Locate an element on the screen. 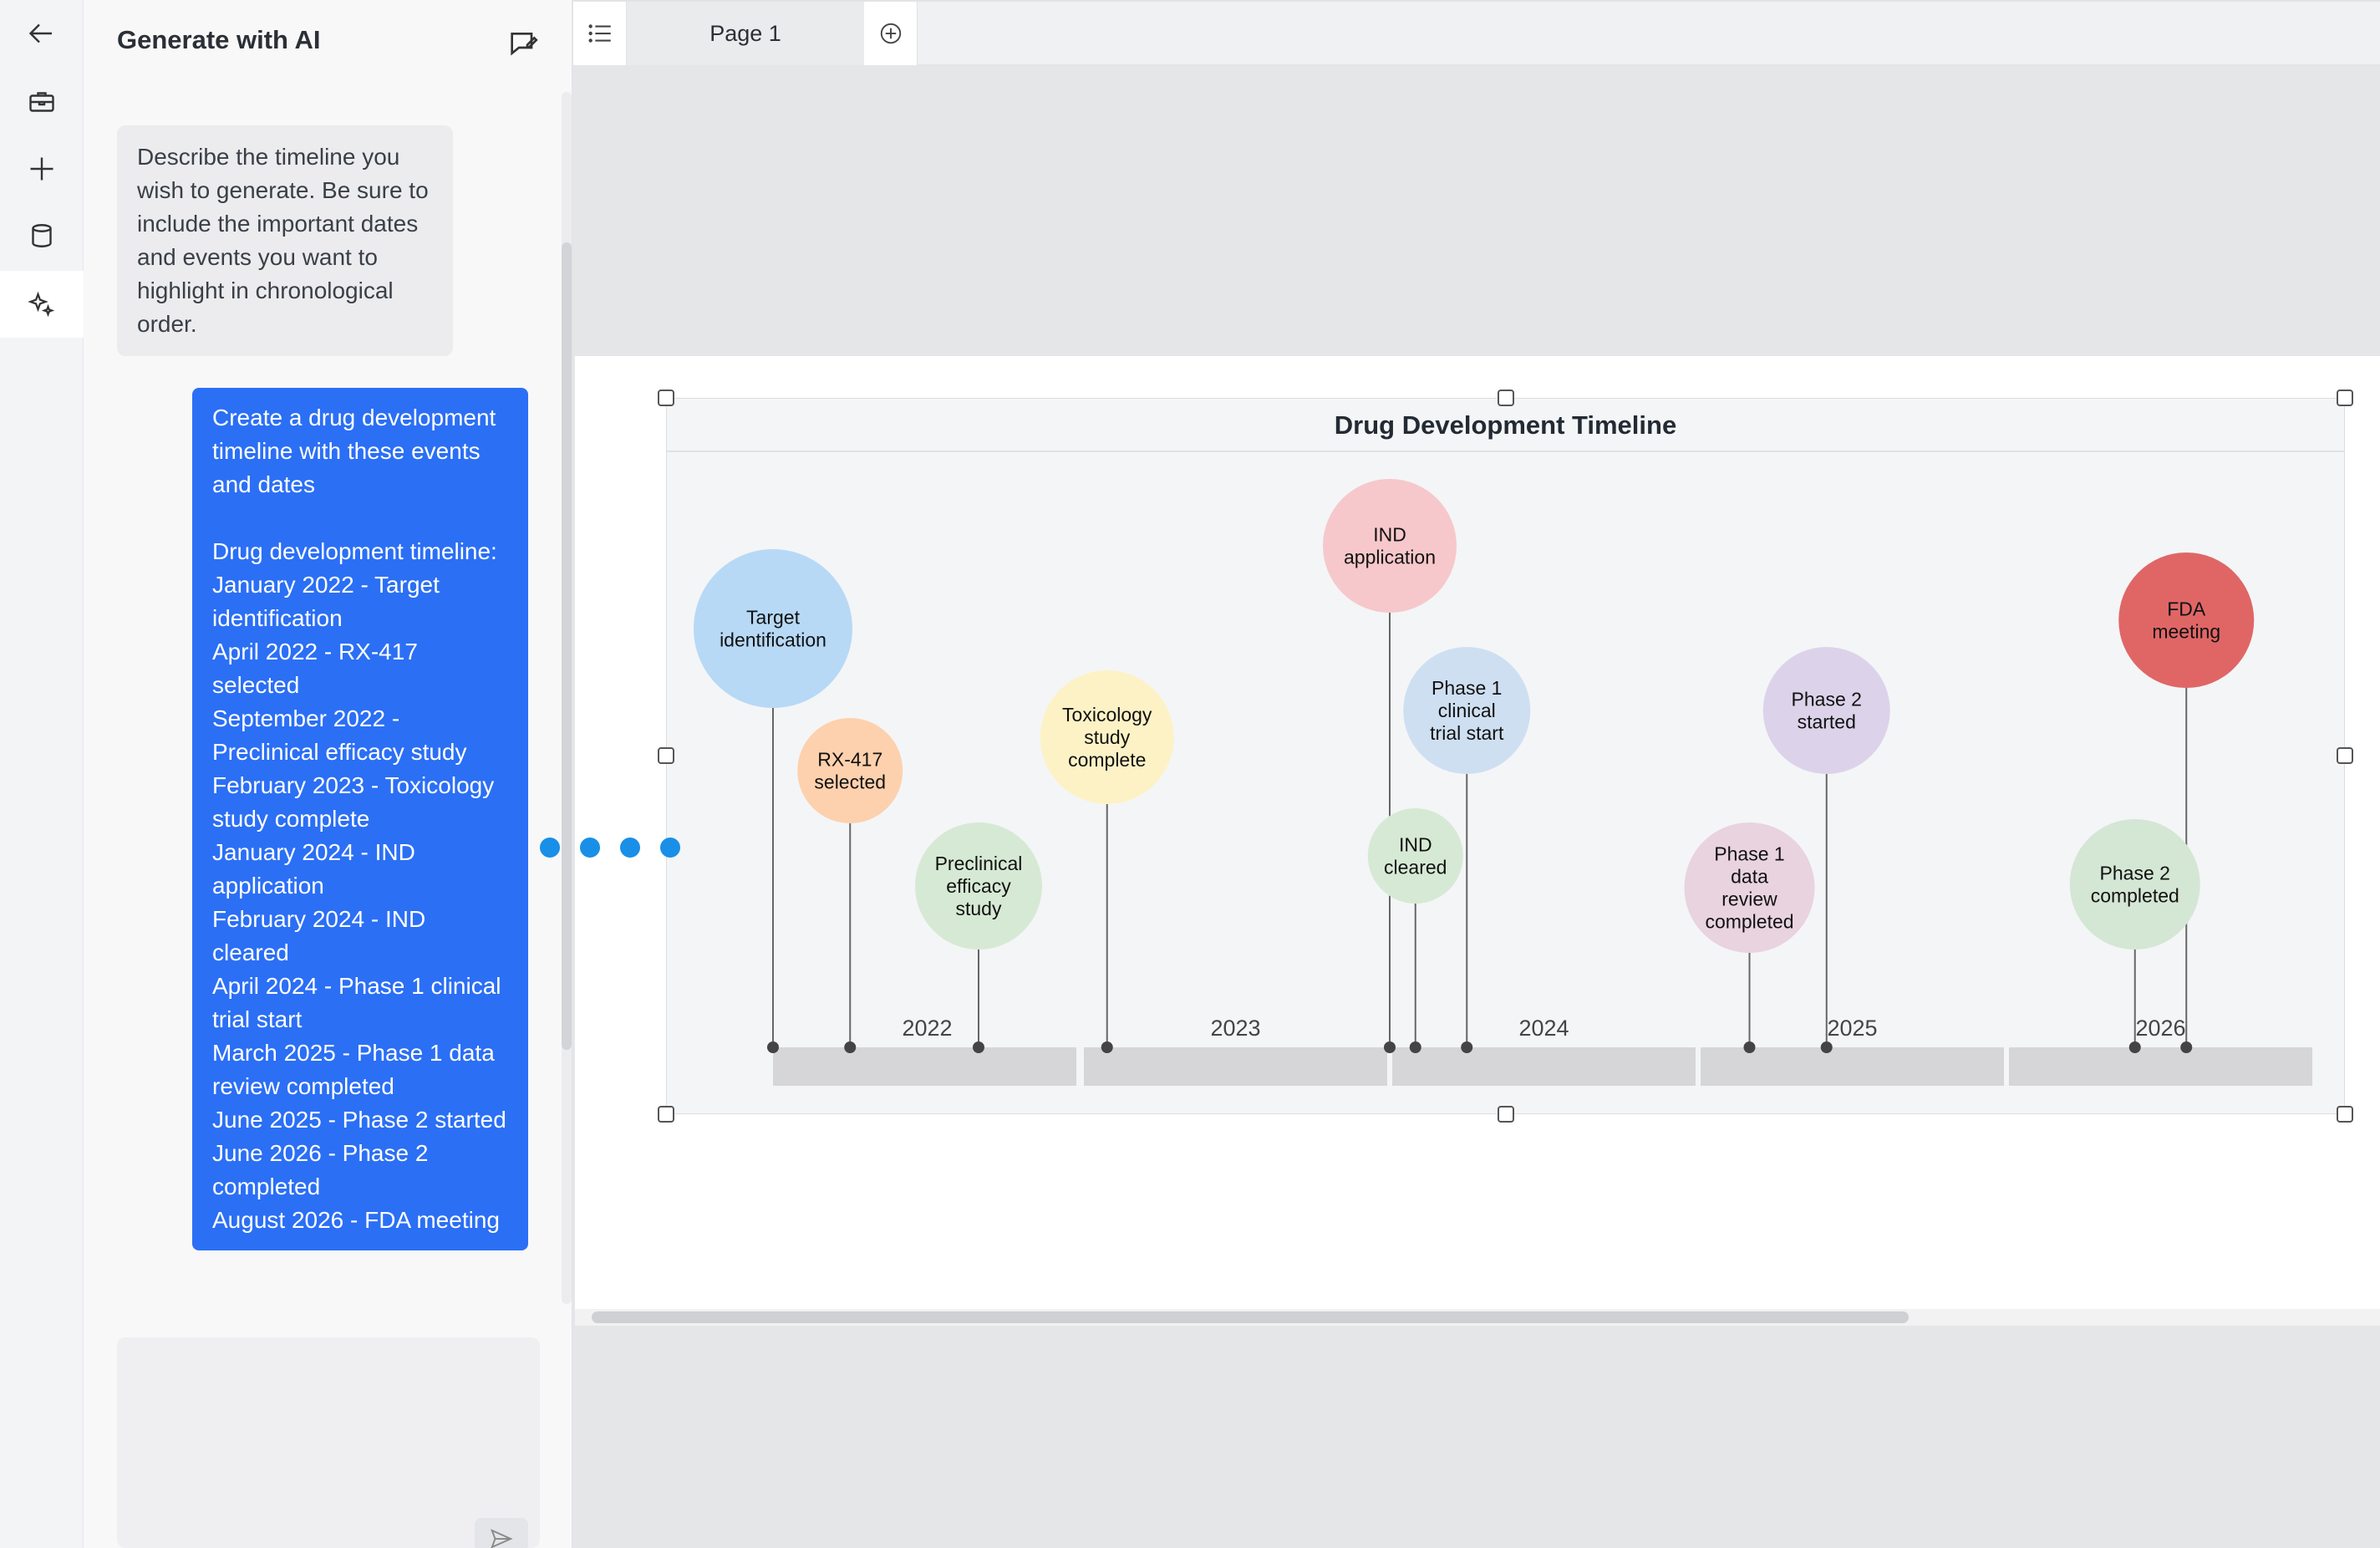  tool-rail is located at coordinates (42, 774).